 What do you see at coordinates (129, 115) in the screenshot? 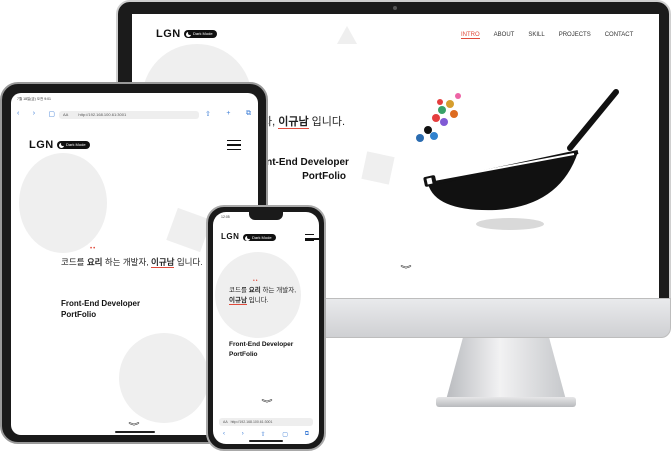
I see `tablet-url-bar: AA http://192.168.100.61:3001` at bounding box center [129, 115].